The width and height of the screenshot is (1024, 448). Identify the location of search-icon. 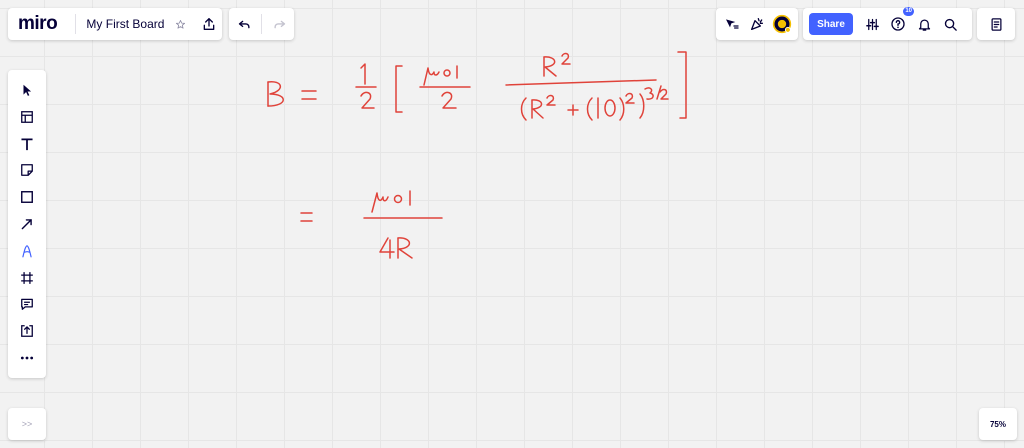
(950, 24).